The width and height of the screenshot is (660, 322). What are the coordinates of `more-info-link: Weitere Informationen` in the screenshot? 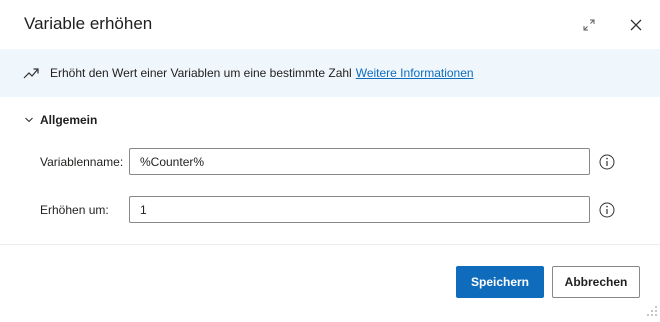 It's located at (415, 73).